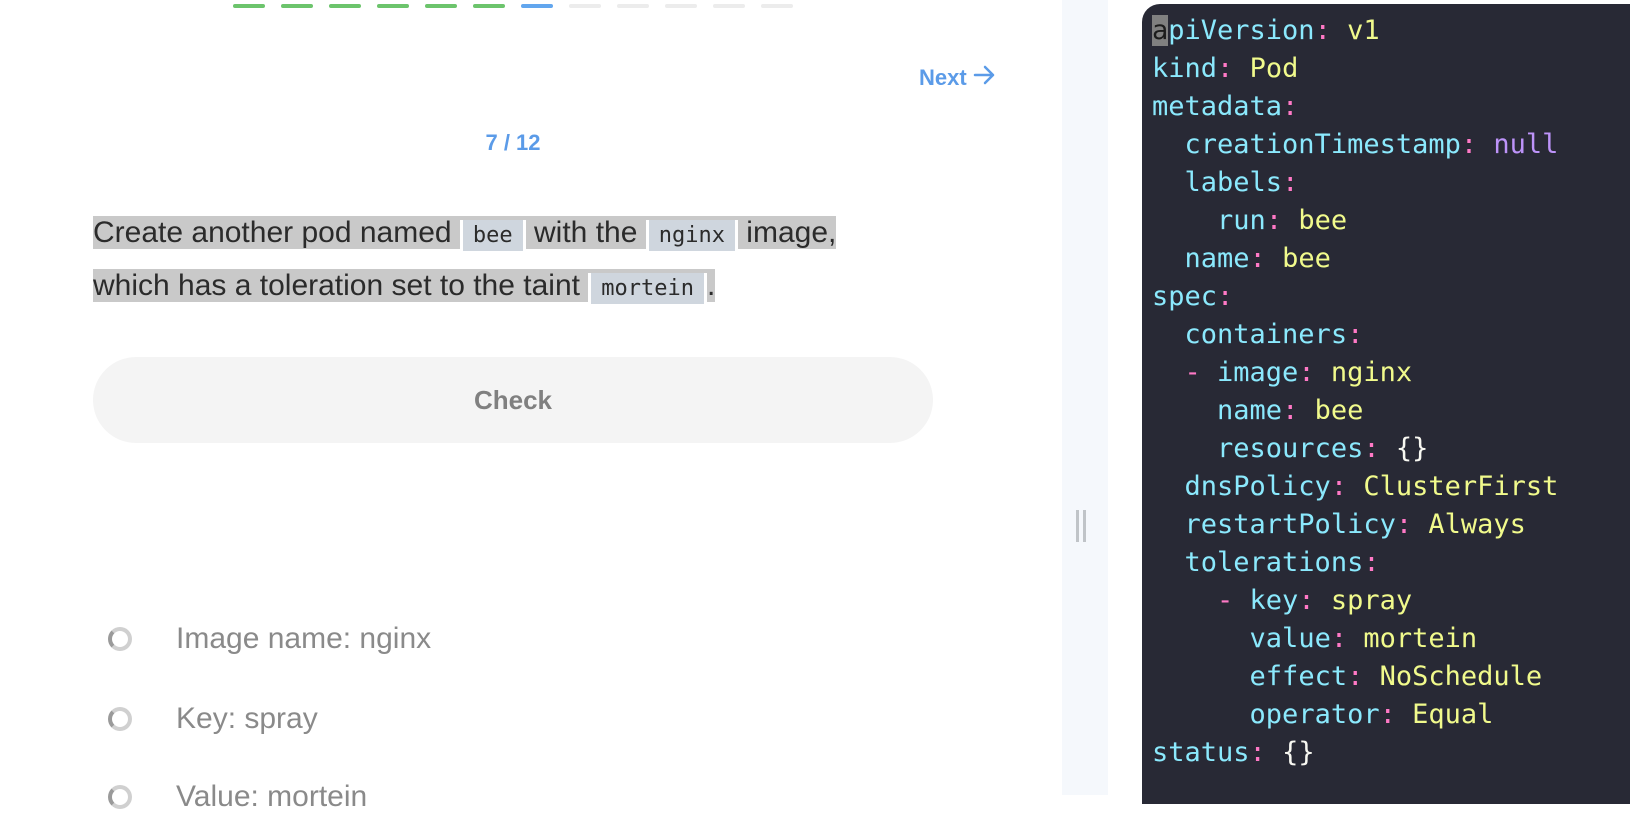  What do you see at coordinates (691, 235) in the screenshot?
I see `inline-code: nginx` at bounding box center [691, 235].